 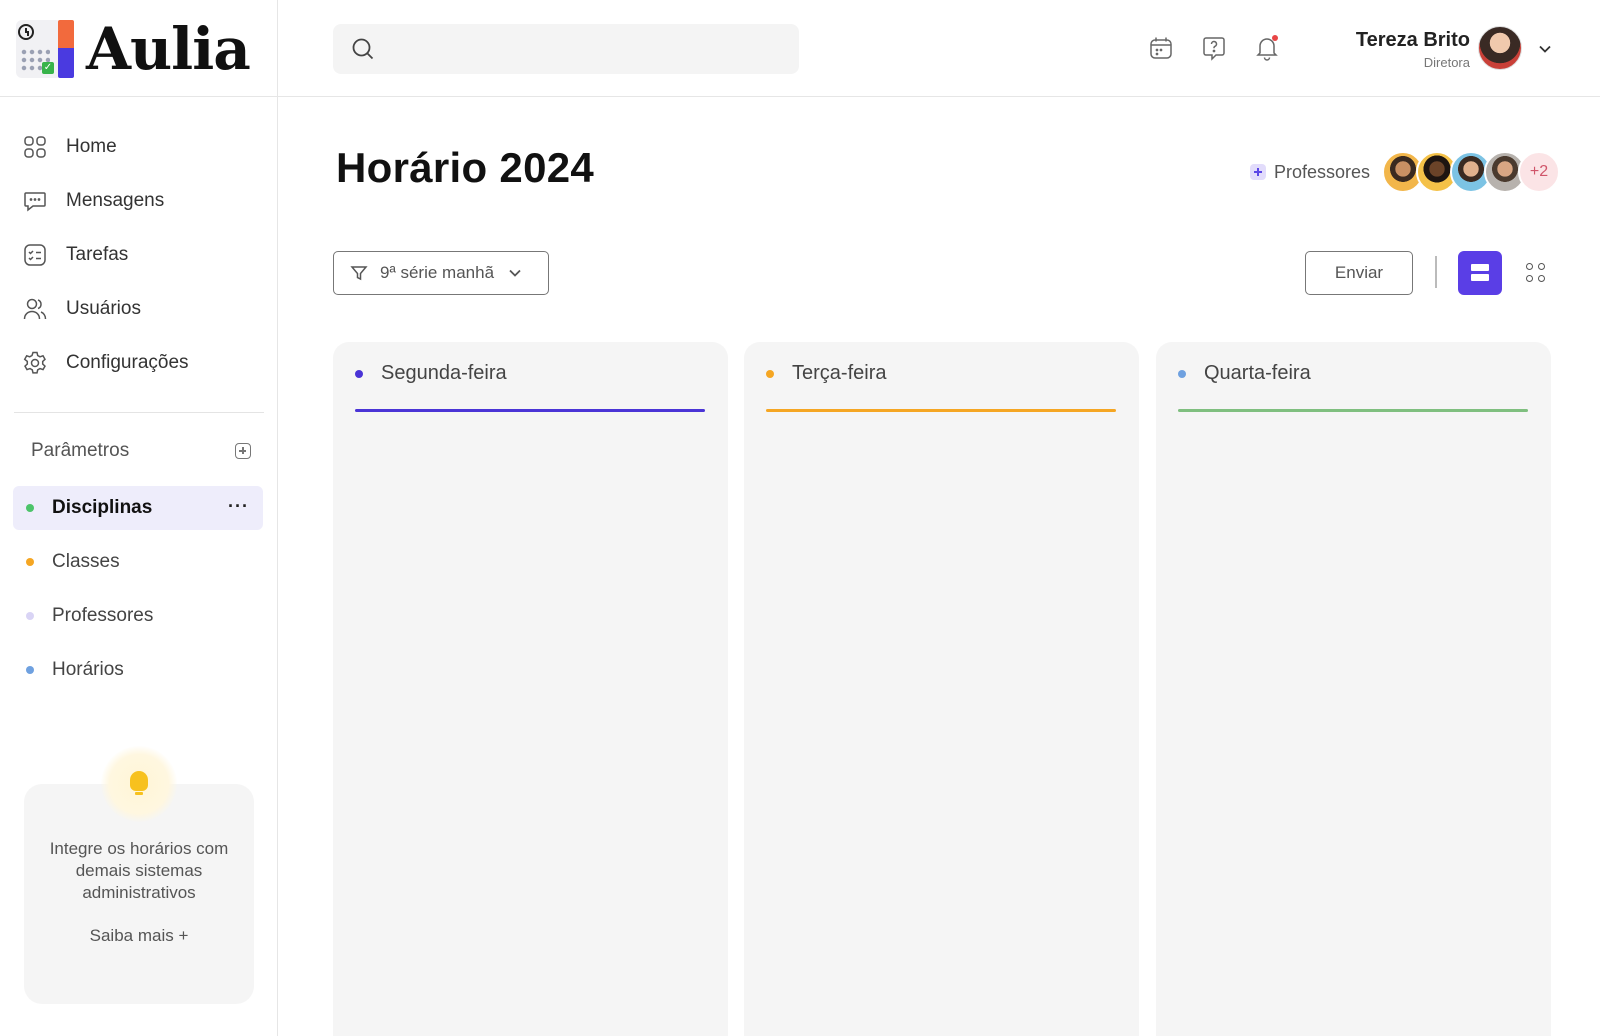 What do you see at coordinates (102, 507) in the screenshot?
I see `param-label: Disciplinas` at bounding box center [102, 507].